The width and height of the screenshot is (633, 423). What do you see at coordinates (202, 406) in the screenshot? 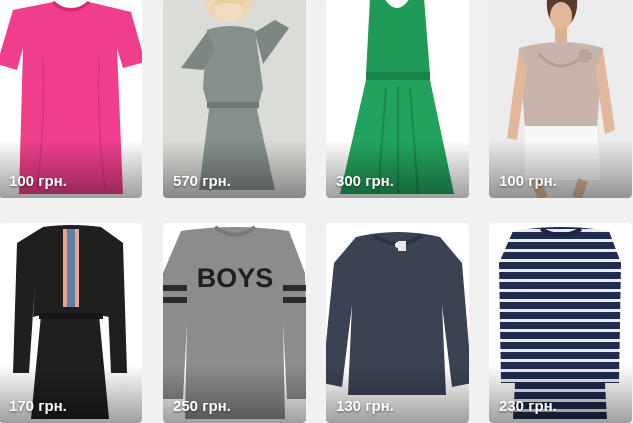
I see `product-price: 250 грн.` at bounding box center [202, 406].